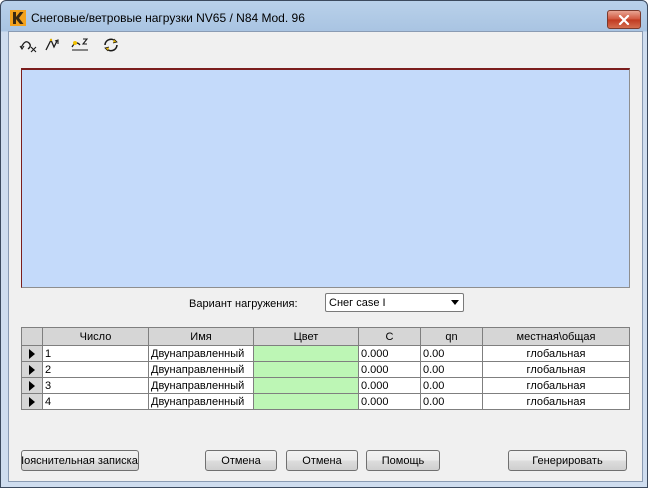 The width and height of the screenshot is (648, 488). I want to click on toolbar-button-refresh, so click(111, 45).